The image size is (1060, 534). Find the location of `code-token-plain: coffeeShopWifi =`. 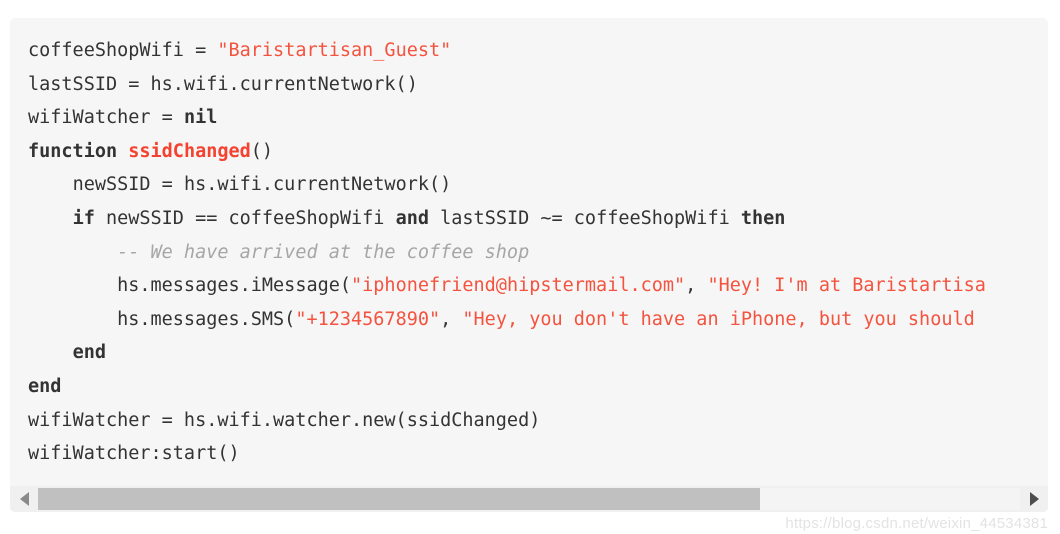

code-token-plain: coffeeShopWifi = is located at coordinates (123, 50).